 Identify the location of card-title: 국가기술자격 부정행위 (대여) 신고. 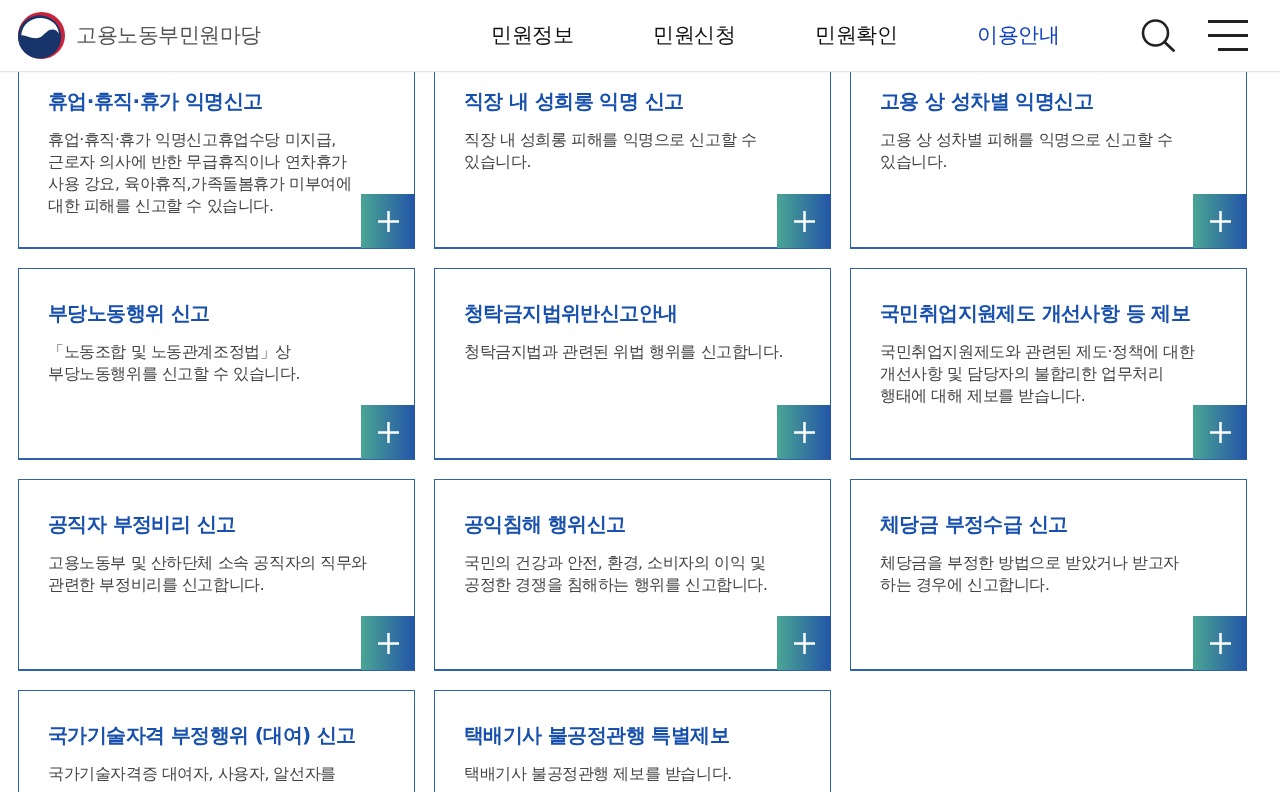
(221, 735).